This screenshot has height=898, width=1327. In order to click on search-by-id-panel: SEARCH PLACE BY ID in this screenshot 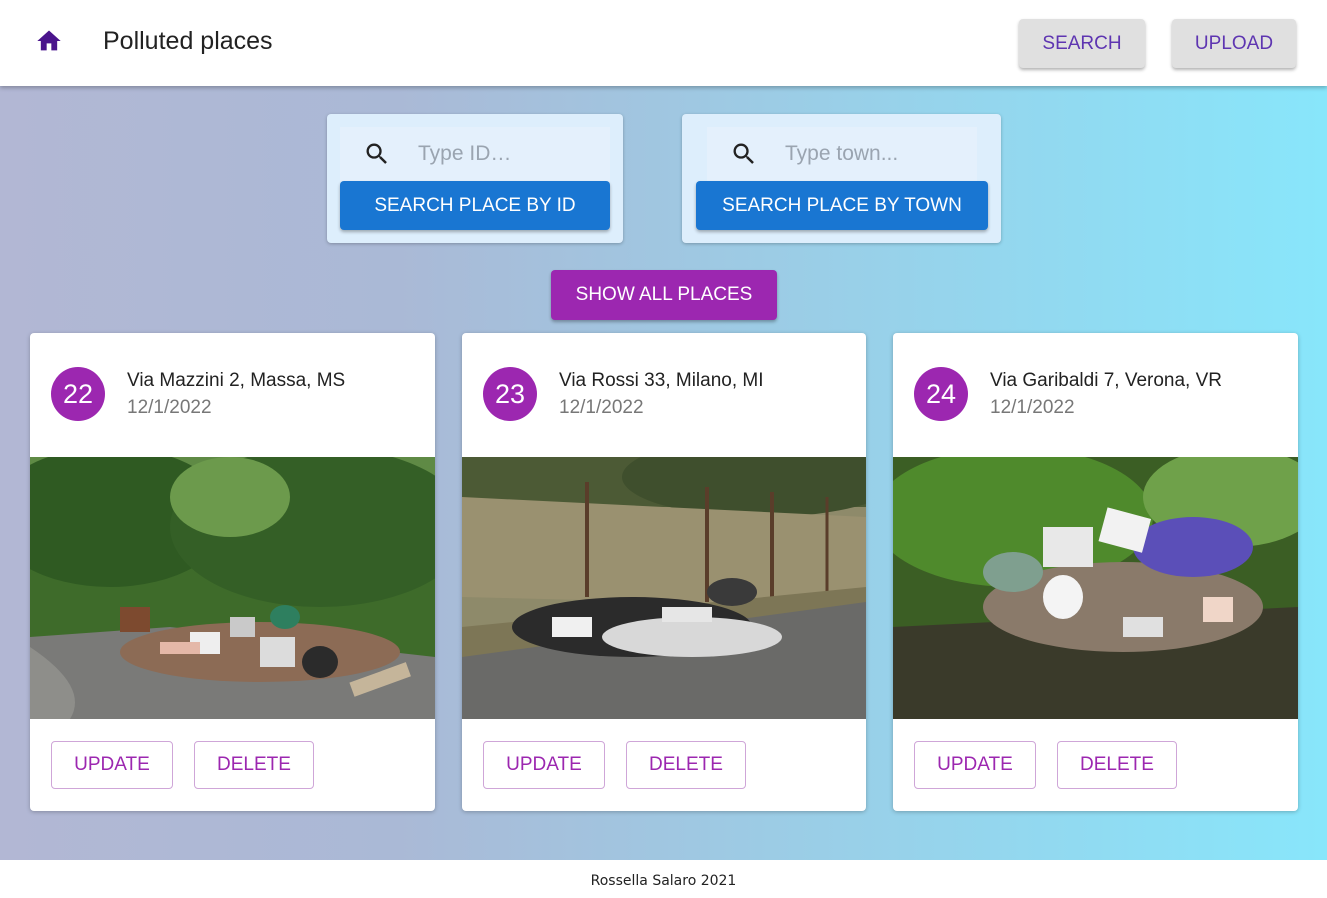, I will do `click(475, 178)`.